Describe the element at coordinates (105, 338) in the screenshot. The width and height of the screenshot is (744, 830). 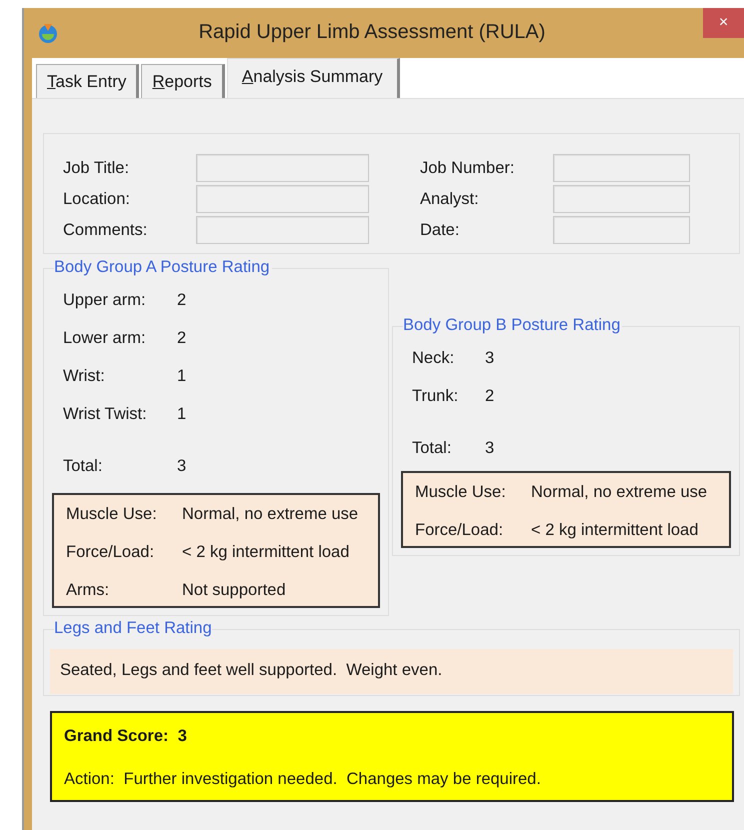
I see `rating-label: Lower arm:` at that location.